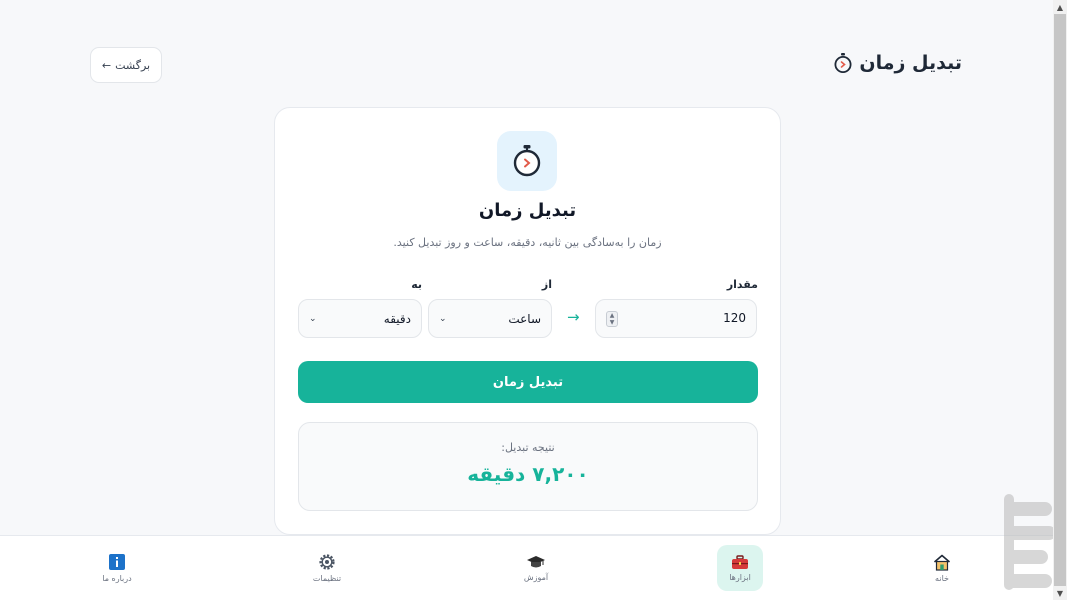 This screenshot has height=600, width=1067. What do you see at coordinates (612, 315) in the screenshot?
I see `stepper-up-icon: ▲` at bounding box center [612, 315].